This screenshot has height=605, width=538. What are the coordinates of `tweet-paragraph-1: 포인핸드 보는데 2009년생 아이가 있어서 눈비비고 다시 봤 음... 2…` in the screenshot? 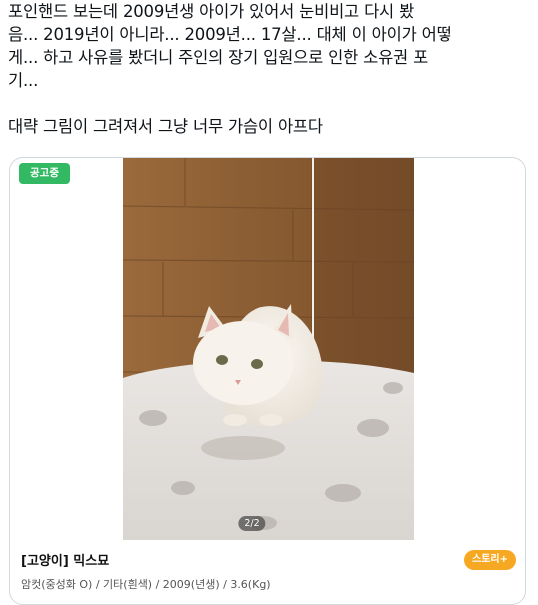 It's located at (230, 46).